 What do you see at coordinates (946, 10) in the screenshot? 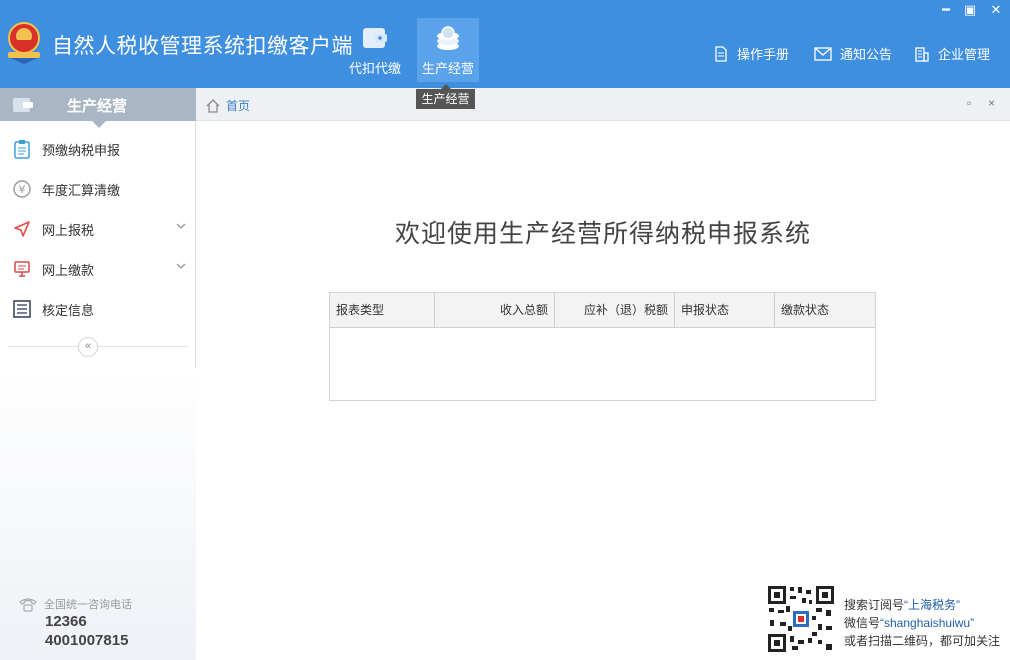
I see `minimize-button: ━` at bounding box center [946, 10].